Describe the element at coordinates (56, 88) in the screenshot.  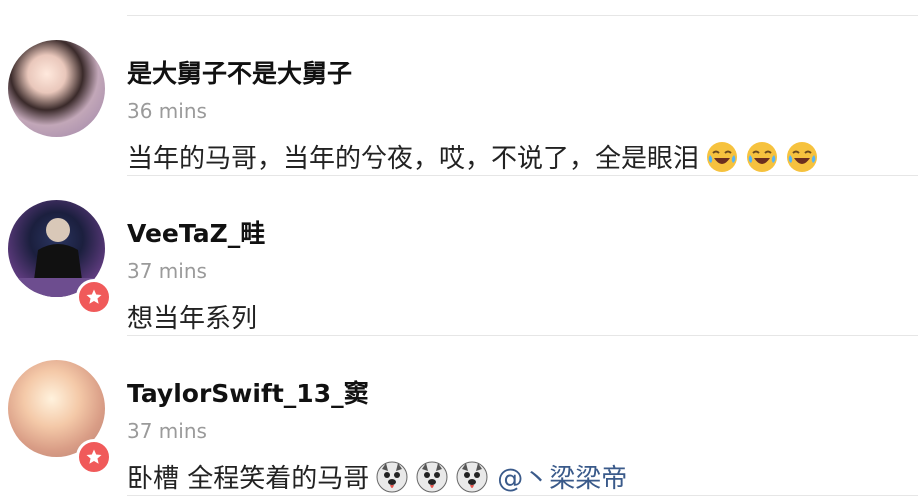
I see `avatar` at that location.